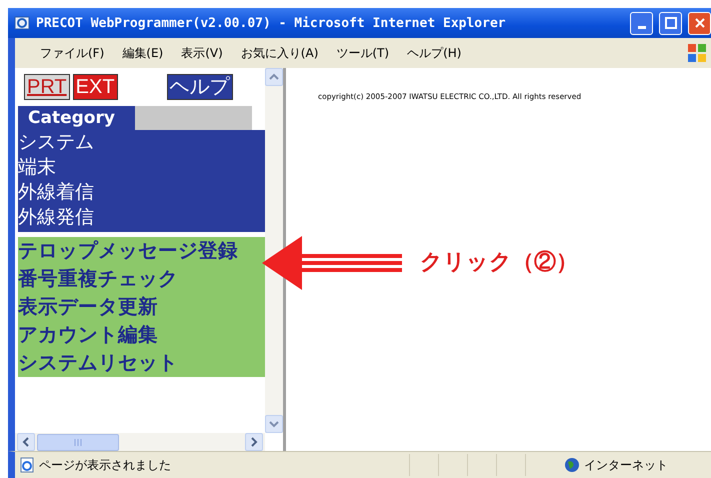 Image resolution: width=711 pixels, height=478 pixels. Describe the element at coordinates (141, 142) in the screenshot. I see `category-link: システム` at that location.